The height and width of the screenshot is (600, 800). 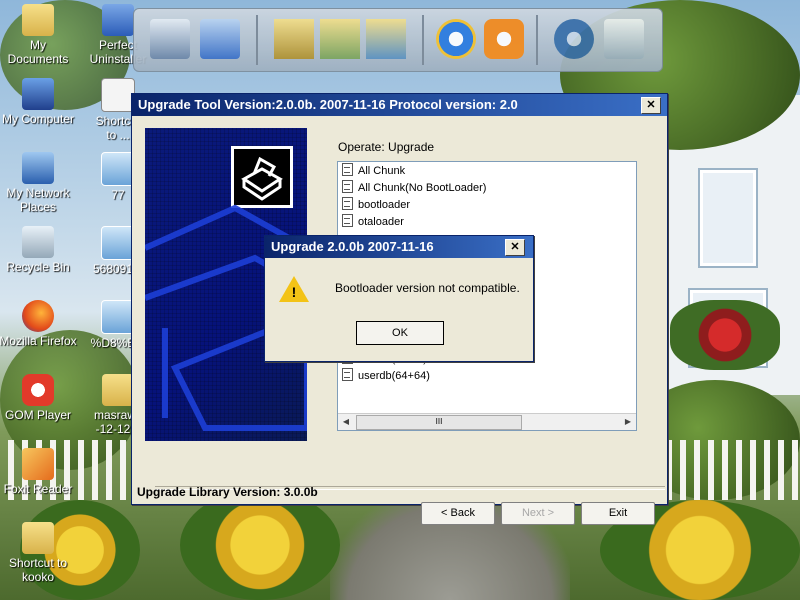 I want to click on yellow-flowers, so click(x=260, y=545).